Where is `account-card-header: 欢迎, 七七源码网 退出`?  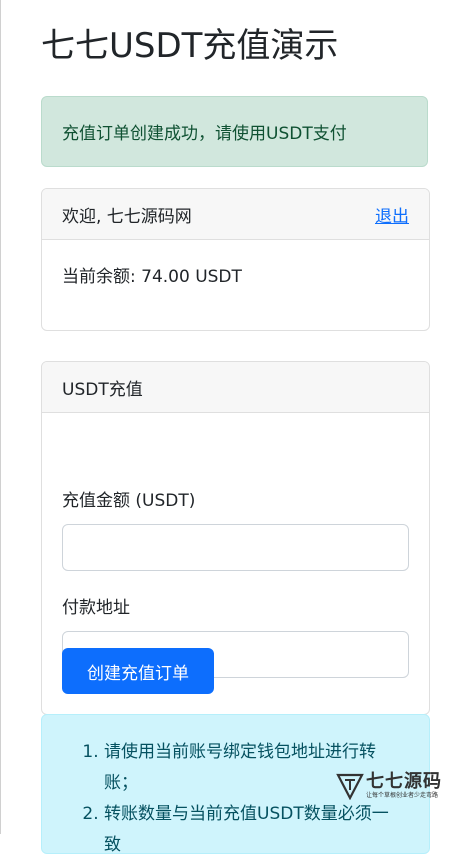 account-card-header: 欢迎, 七七源码网 退出 is located at coordinates (235, 214).